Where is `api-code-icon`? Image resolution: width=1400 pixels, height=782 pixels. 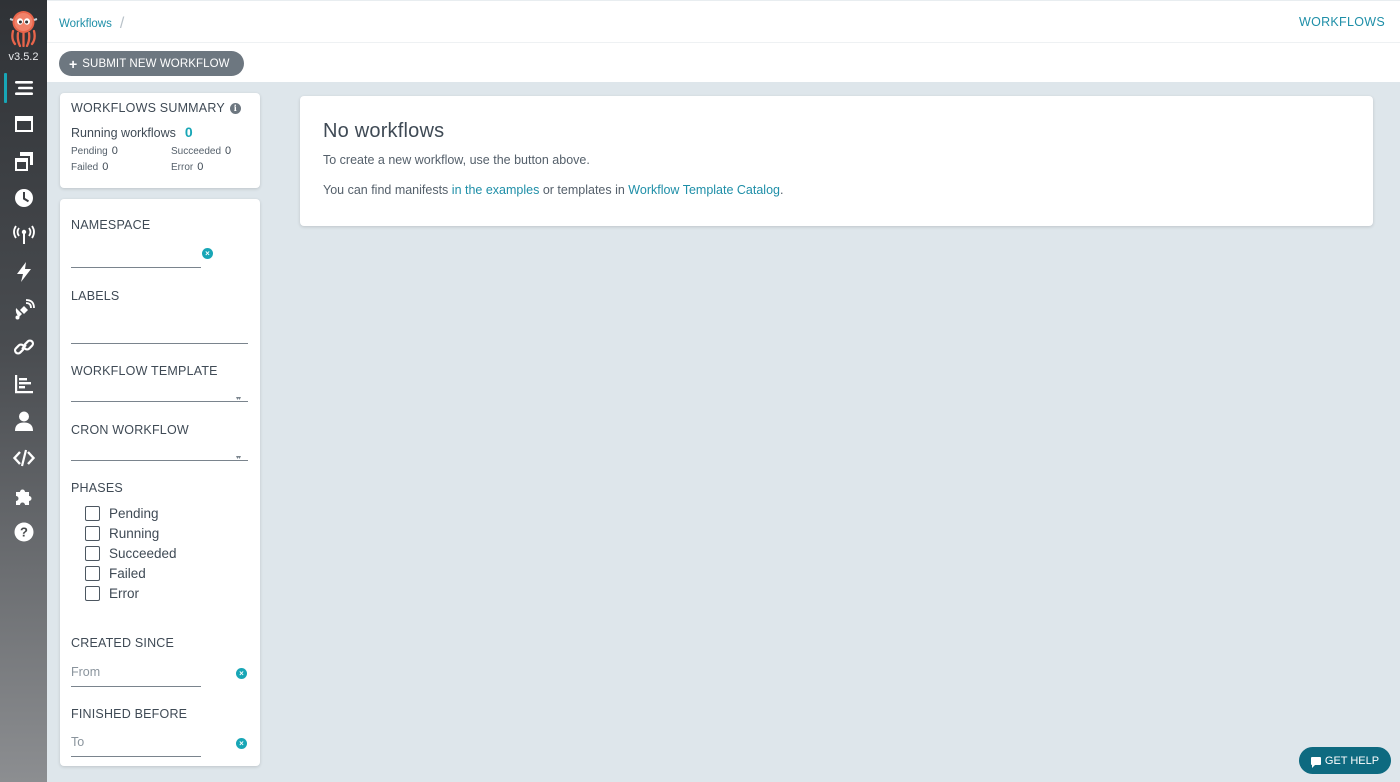
api-code-icon is located at coordinates (23, 458).